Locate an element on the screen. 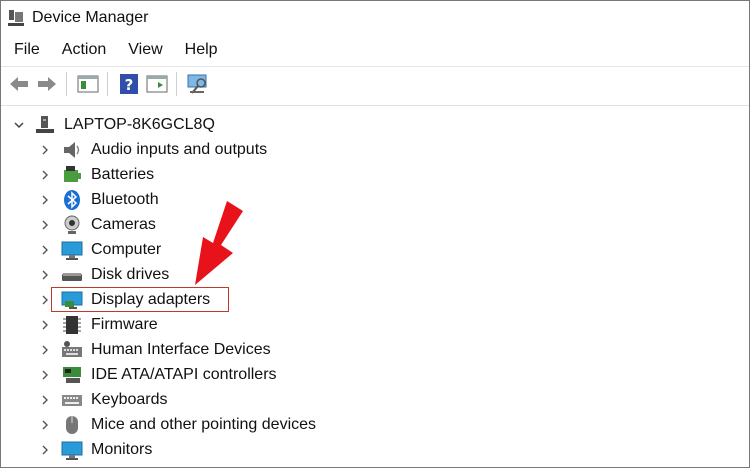  tree-item-label: Computer is located at coordinates (126, 249).